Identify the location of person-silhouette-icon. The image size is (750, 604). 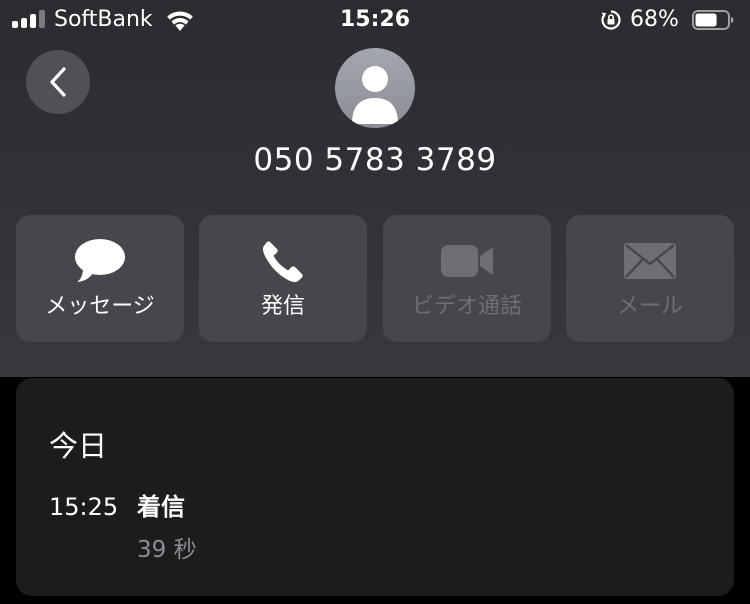
(375, 95).